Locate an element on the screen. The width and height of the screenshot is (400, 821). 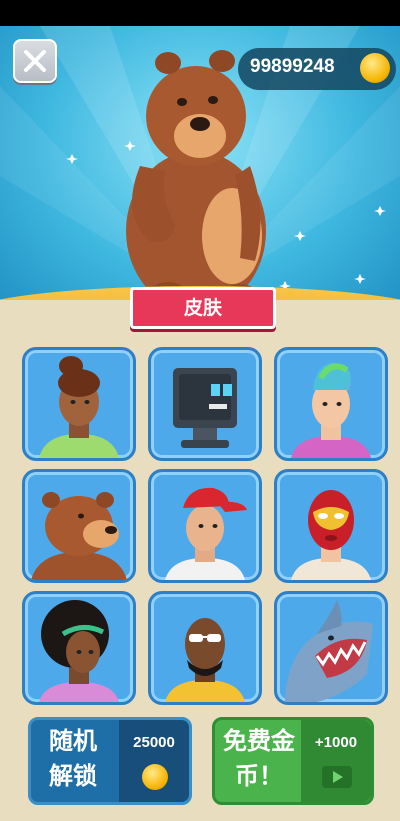
luchador-mask-avatar is located at coordinates (331, 535).